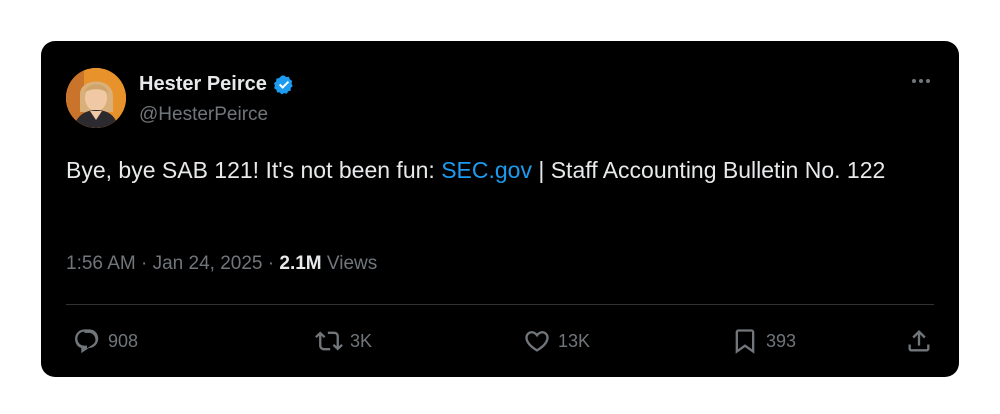  Describe the element at coordinates (708, 170) in the screenshot. I see `tweet-text-after: | Staff Accounting Bulletin No. 122` at that location.